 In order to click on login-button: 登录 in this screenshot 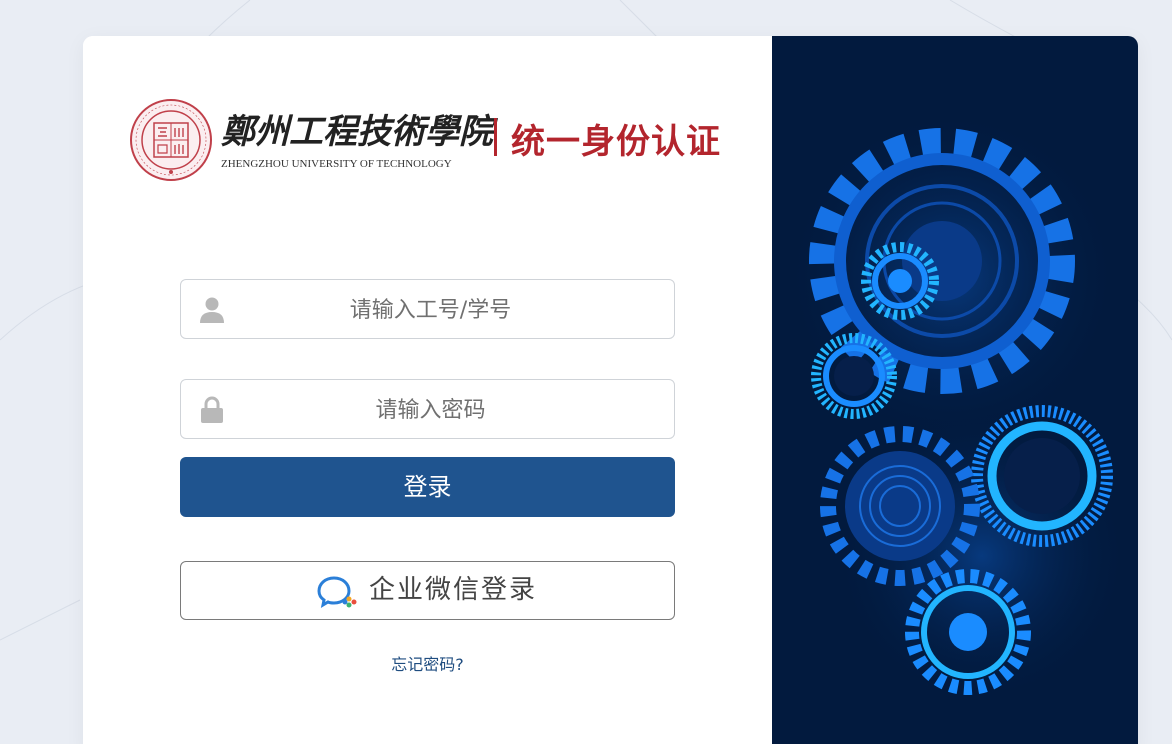, I will do `click(427, 487)`.